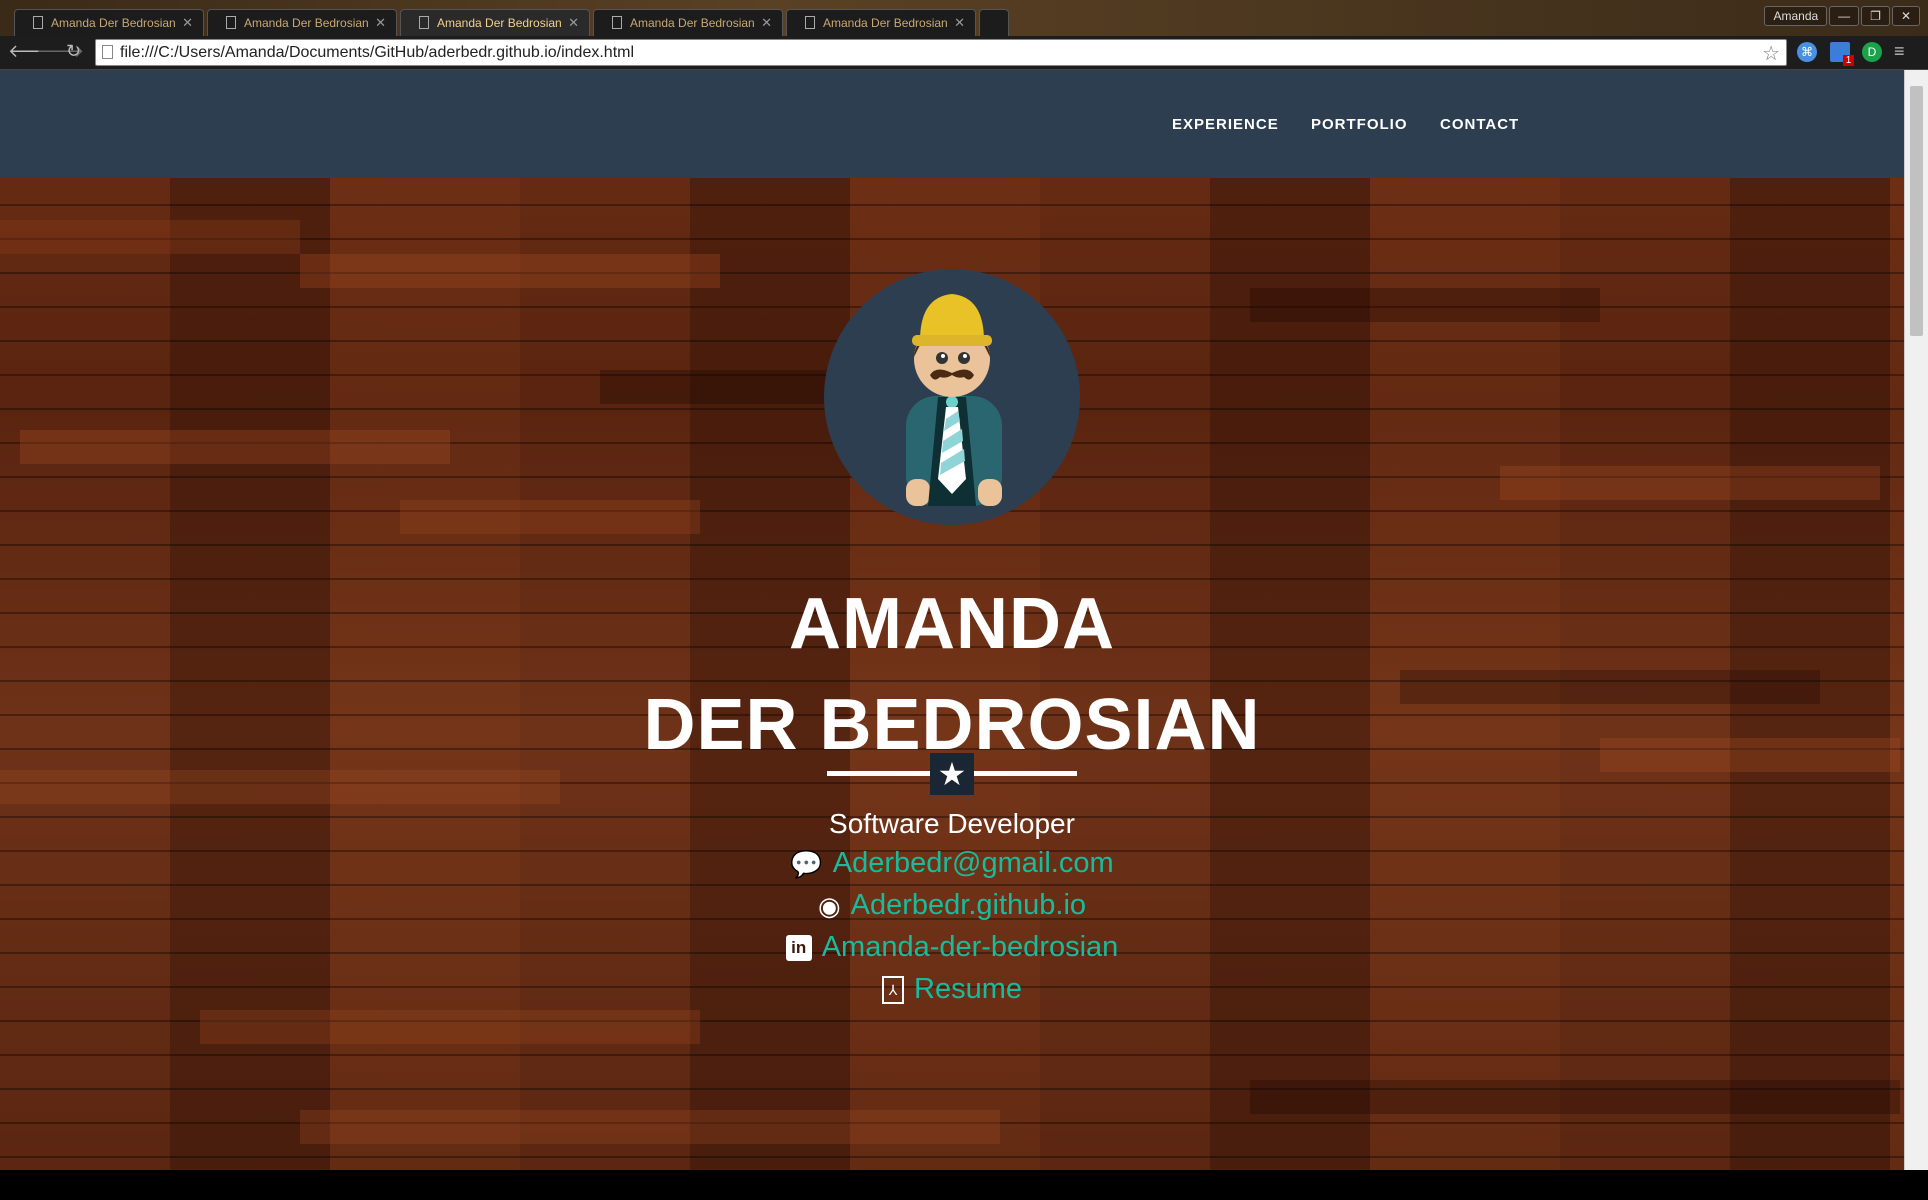 This screenshot has width=1928, height=1200. Describe the element at coordinates (1899, 51) in the screenshot. I see `menu-icon: ≡` at that location.